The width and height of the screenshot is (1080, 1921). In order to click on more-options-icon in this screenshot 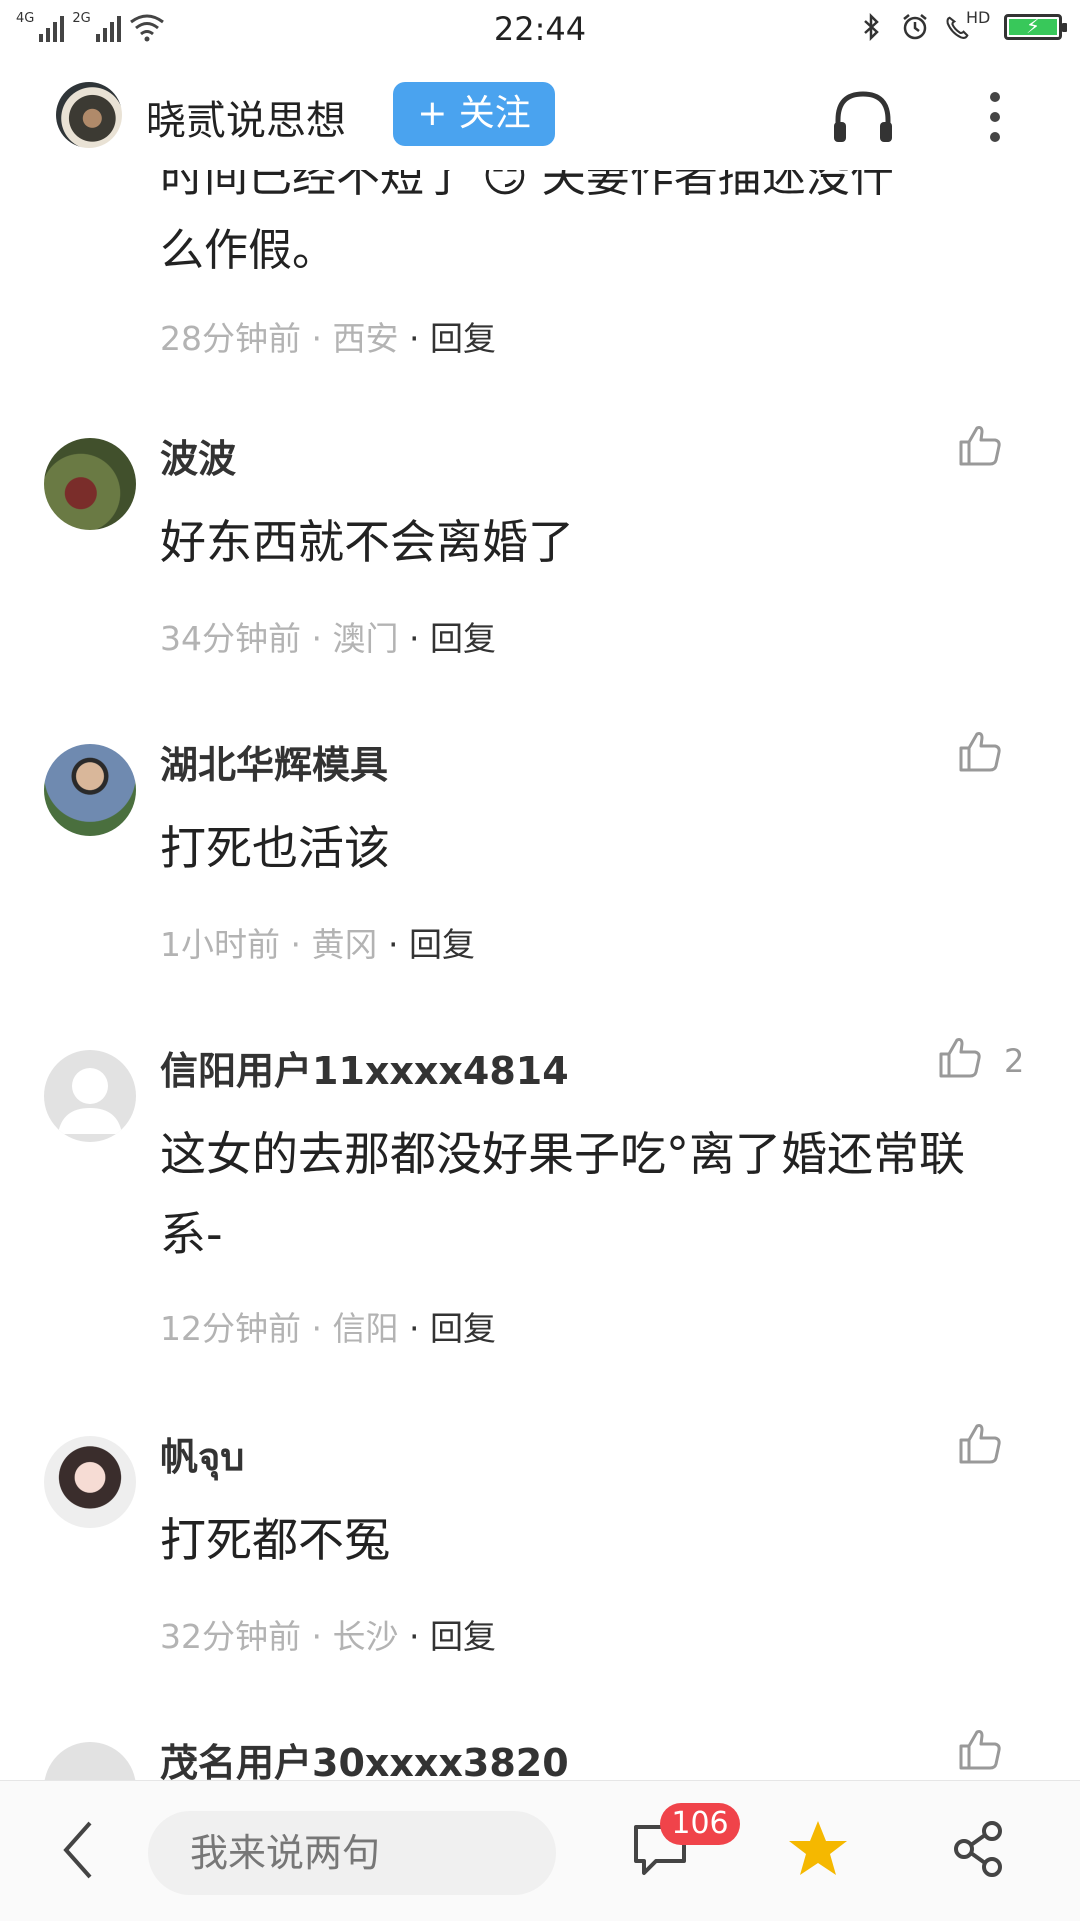, I will do `click(995, 117)`.